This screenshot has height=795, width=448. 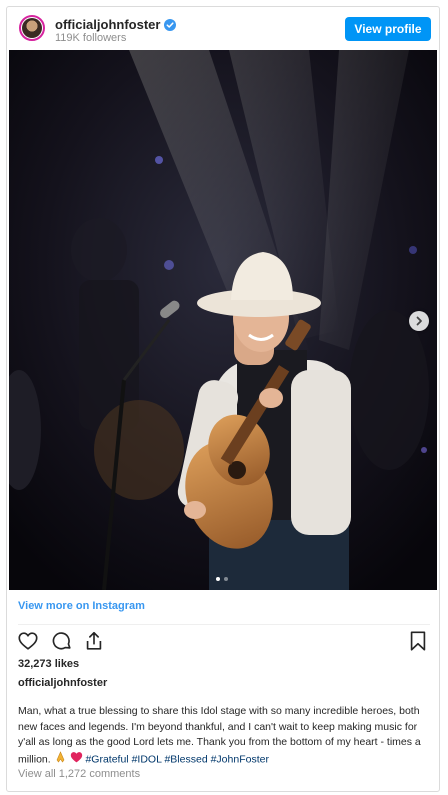 I want to click on bookmark-icon, so click(x=418, y=641).